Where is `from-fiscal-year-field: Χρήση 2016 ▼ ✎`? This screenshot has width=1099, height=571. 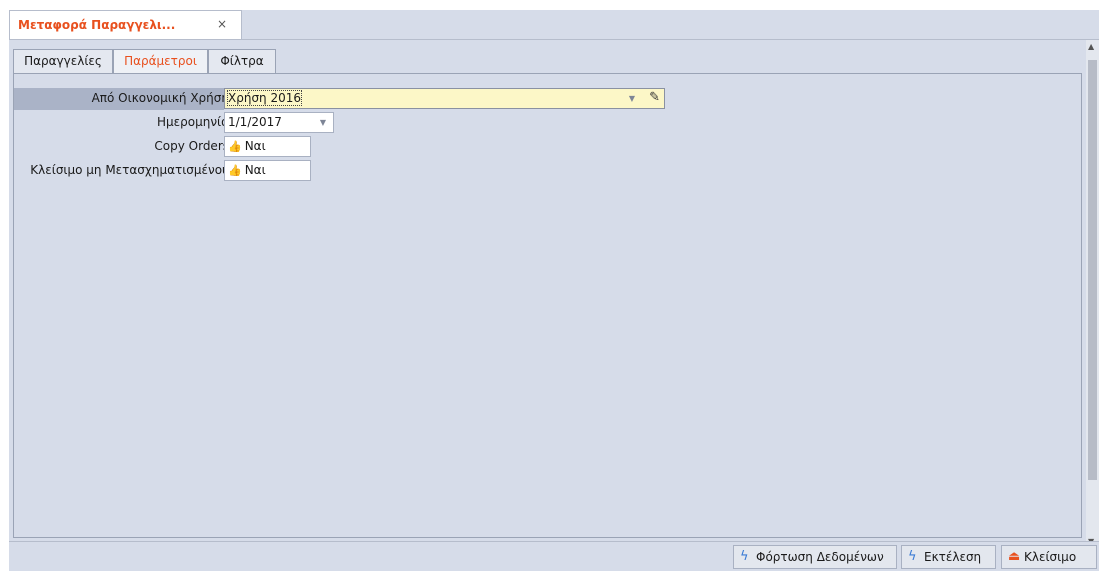
from-fiscal-year-field: Χρήση 2016 ▼ ✎ is located at coordinates (444, 98).